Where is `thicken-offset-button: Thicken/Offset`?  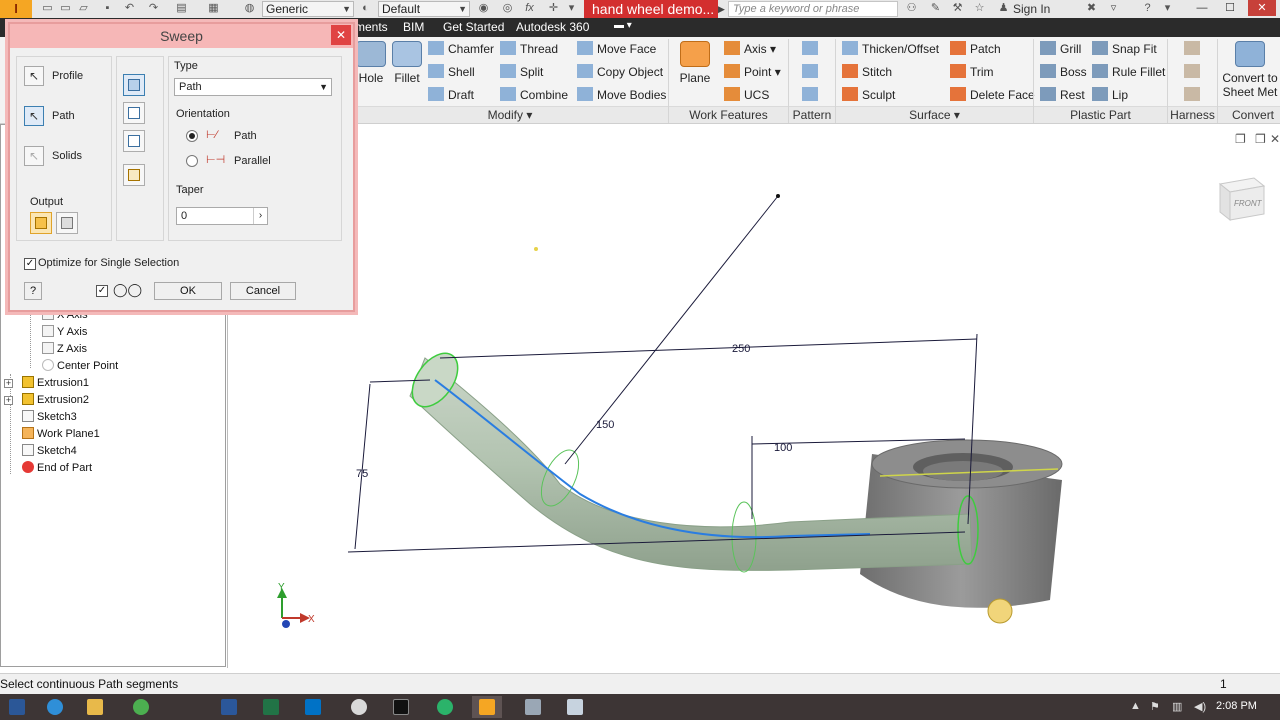 thicken-offset-button: Thicken/Offset is located at coordinates (890, 49).